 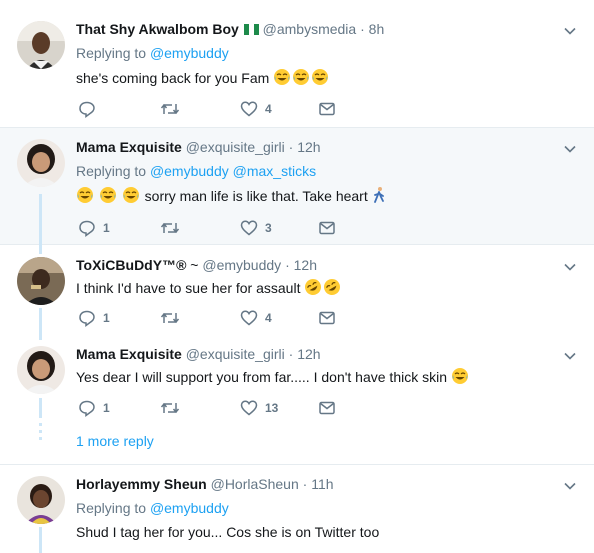 What do you see at coordinates (115, 441) in the screenshot?
I see `more-replies-link: 1 more reply` at bounding box center [115, 441].